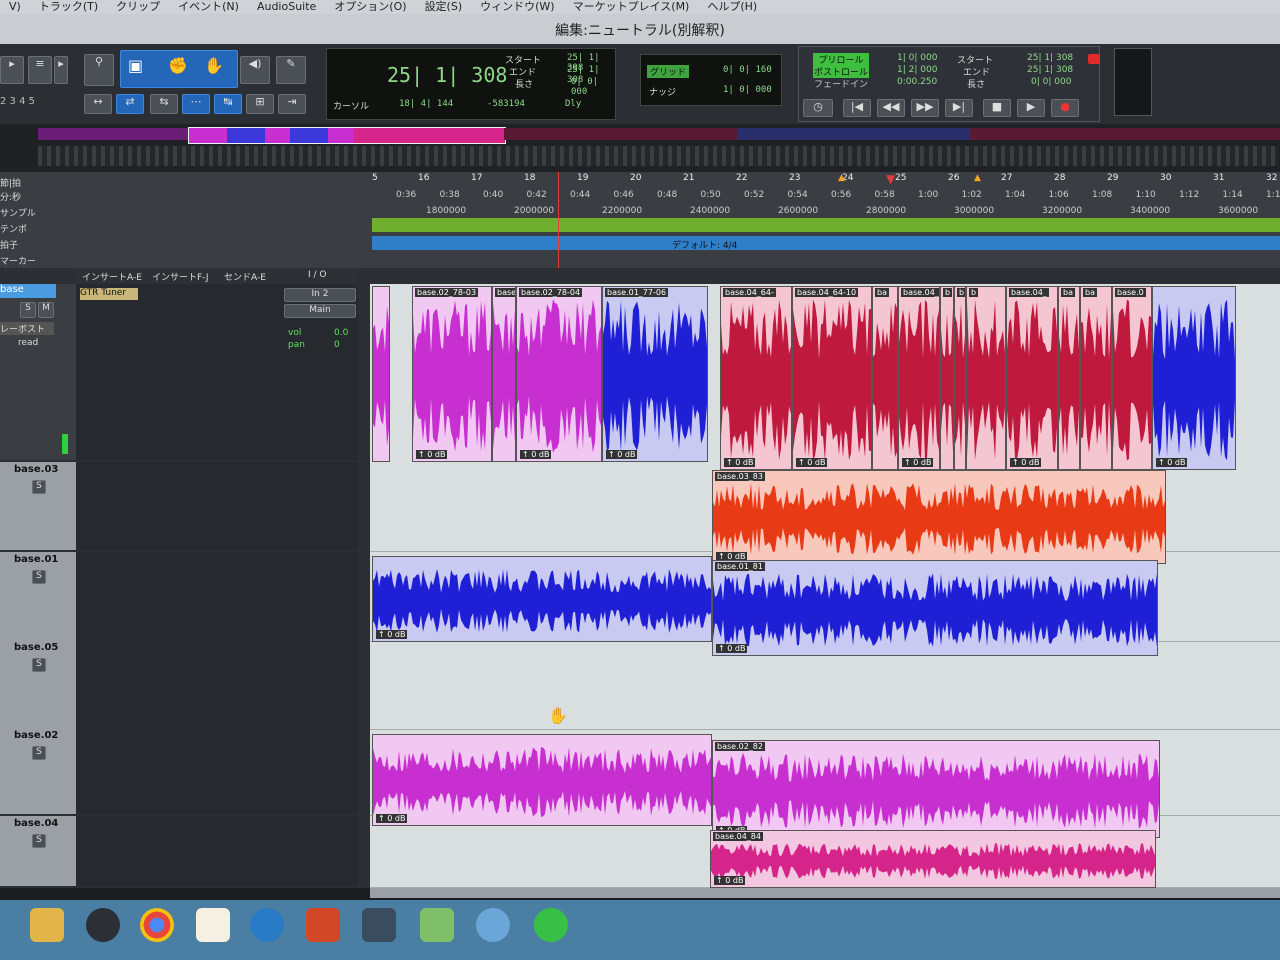 Image resolution: width=1280 pixels, height=960 pixels. Describe the element at coordinates (379, 925) in the screenshot. I see `editor-icon` at that location.